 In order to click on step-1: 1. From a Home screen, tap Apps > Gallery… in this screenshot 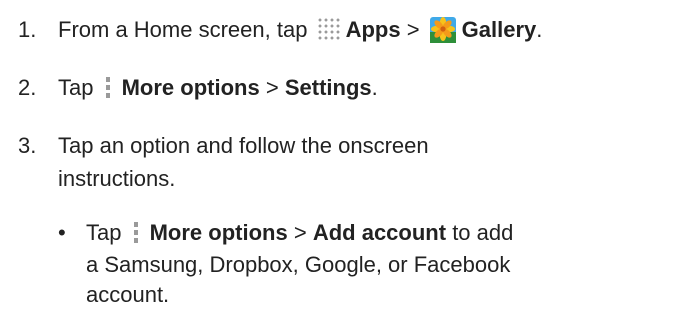, I will do `click(280, 30)`.